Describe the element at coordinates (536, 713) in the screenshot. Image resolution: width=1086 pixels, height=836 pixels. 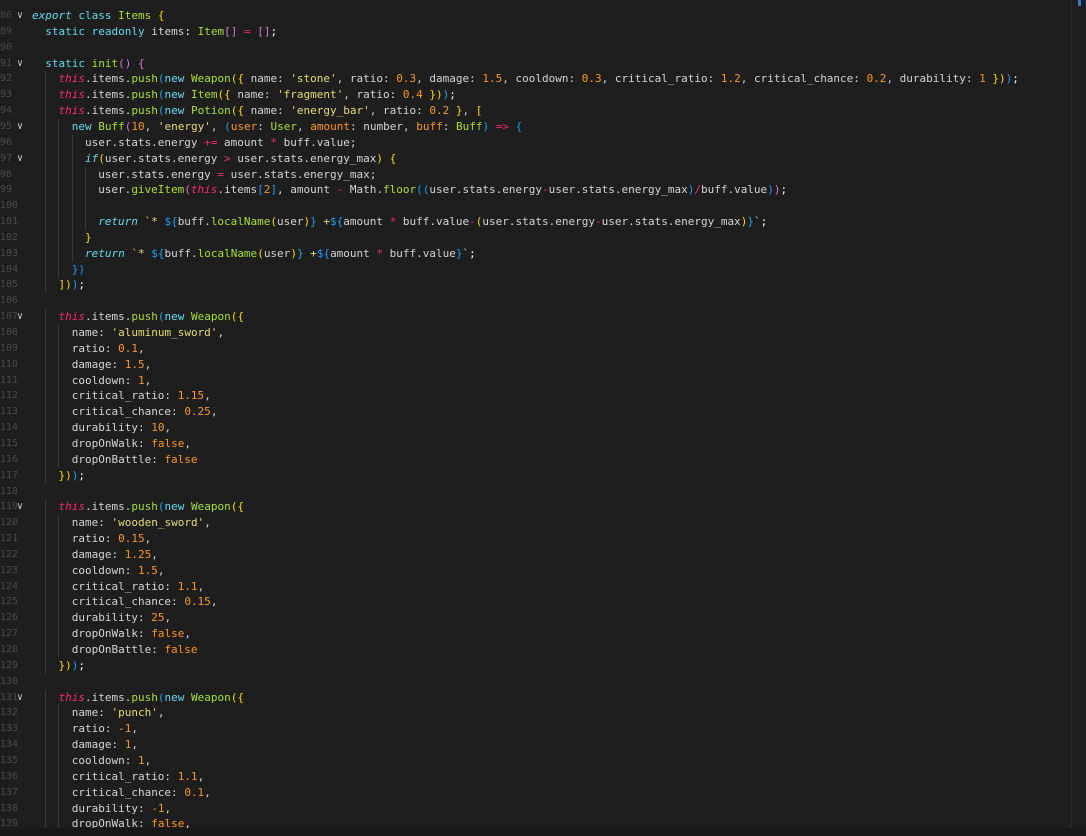
I see `code-line: 132 name: 'punch',` at that location.